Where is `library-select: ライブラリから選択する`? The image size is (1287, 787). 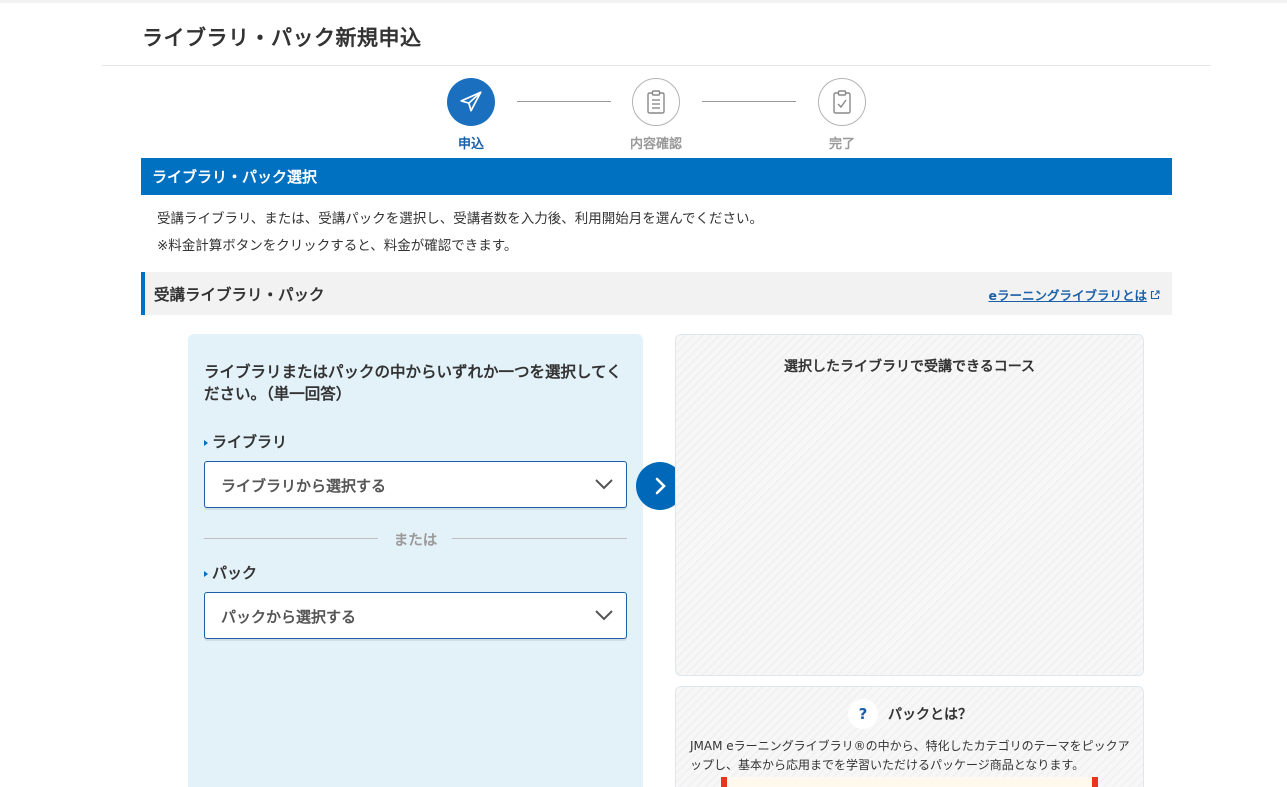
library-select: ライブラリから選択する is located at coordinates (415, 484).